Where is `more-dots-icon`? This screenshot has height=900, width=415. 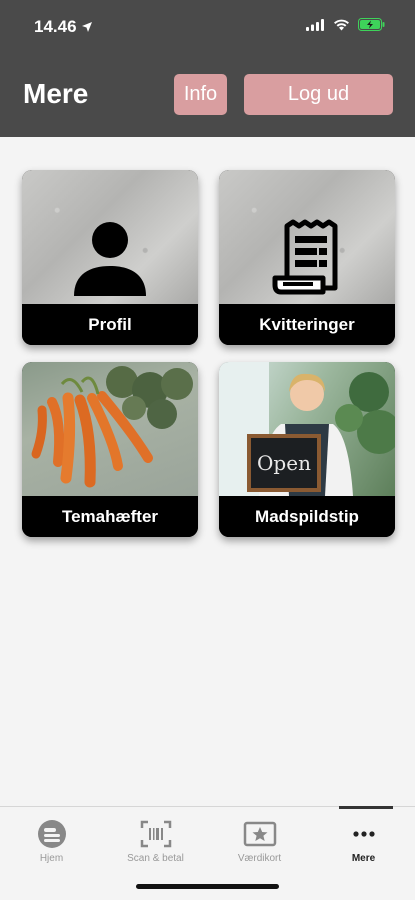
more-dots-icon is located at coordinates (363, 834).